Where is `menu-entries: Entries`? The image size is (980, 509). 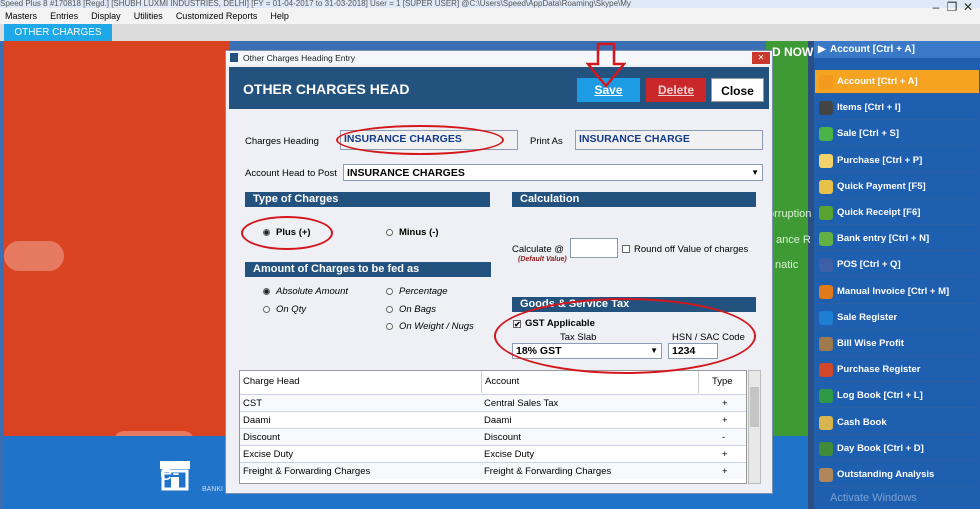
menu-entries: Entries is located at coordinates (64, 16).